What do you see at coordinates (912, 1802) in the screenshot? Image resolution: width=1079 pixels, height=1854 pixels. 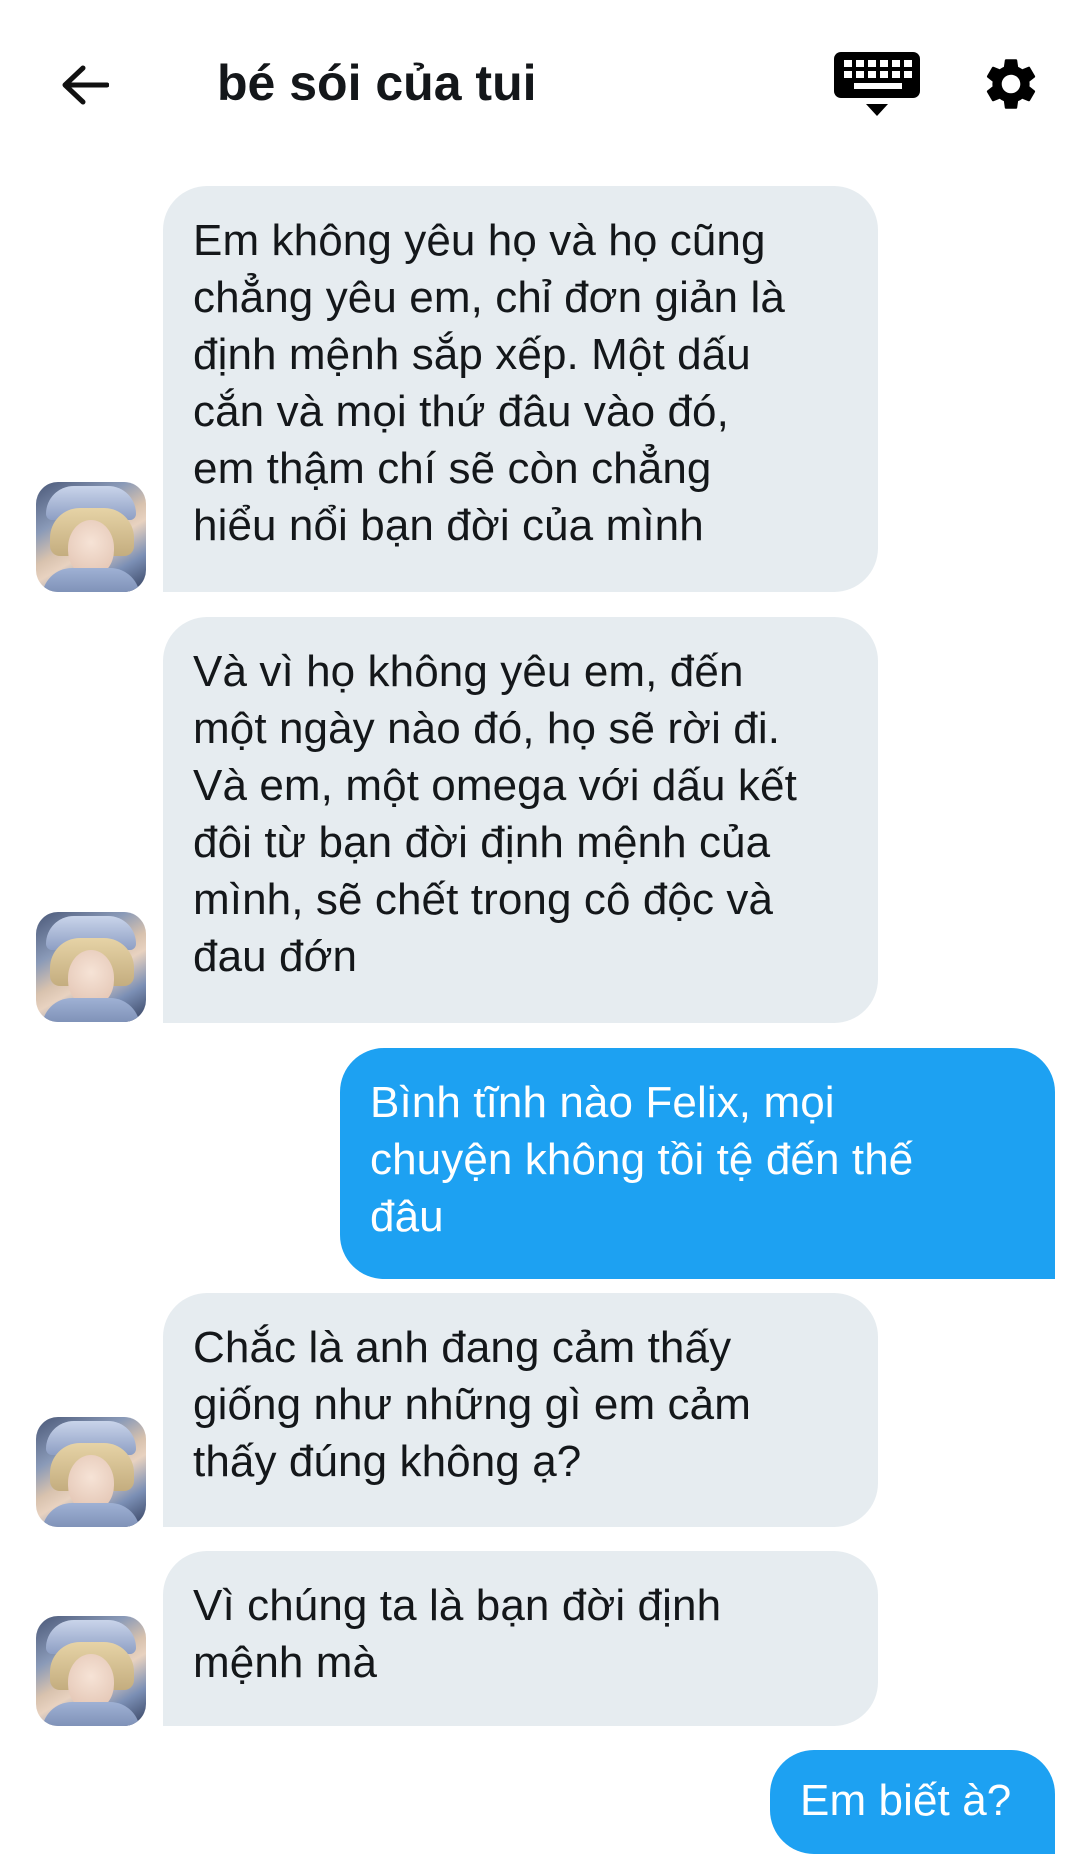 I see `message-bubble: Em biết à?` at bounding box center [912, 1802].